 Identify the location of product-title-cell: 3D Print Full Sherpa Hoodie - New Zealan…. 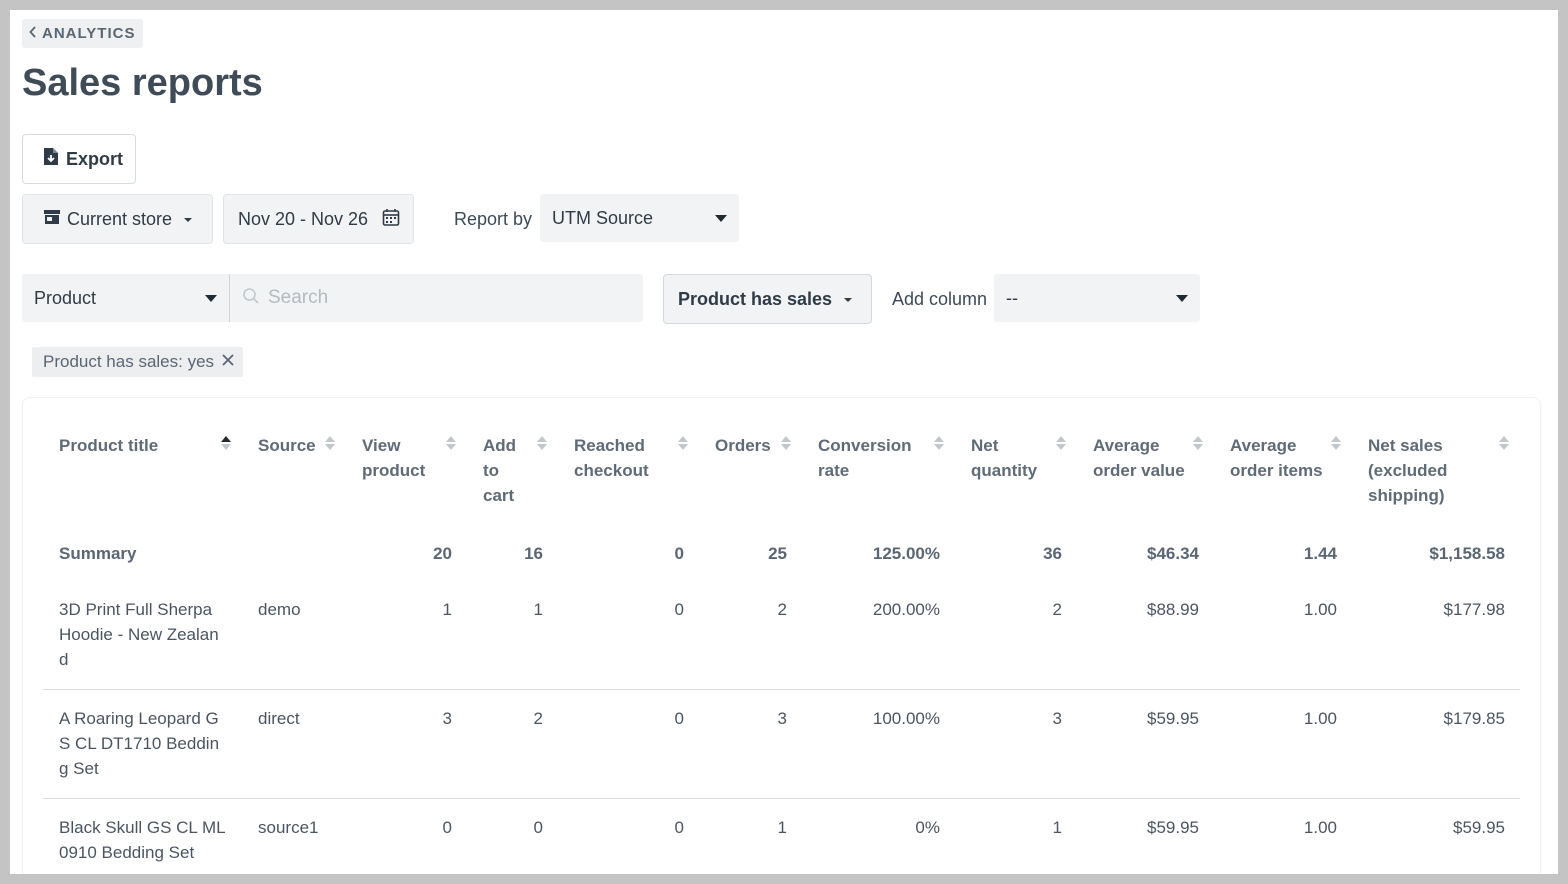
(142, 635).